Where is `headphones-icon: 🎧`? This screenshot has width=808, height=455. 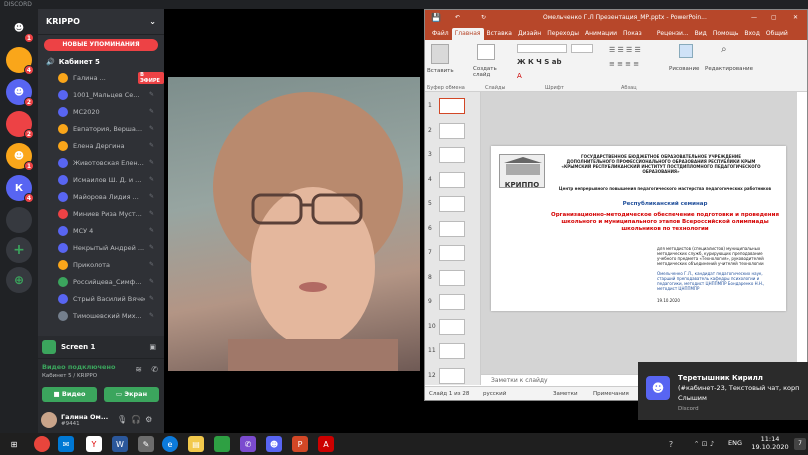 headphones-icon: 🎧 is located at coordinates (136, 419).